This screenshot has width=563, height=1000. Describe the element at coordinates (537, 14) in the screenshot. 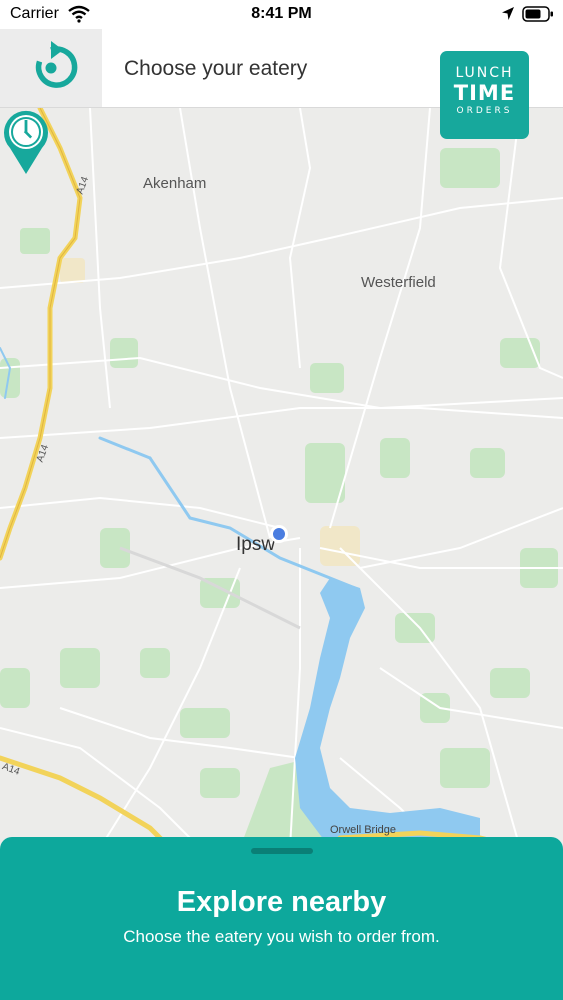

I see `battery-icon` at that location.